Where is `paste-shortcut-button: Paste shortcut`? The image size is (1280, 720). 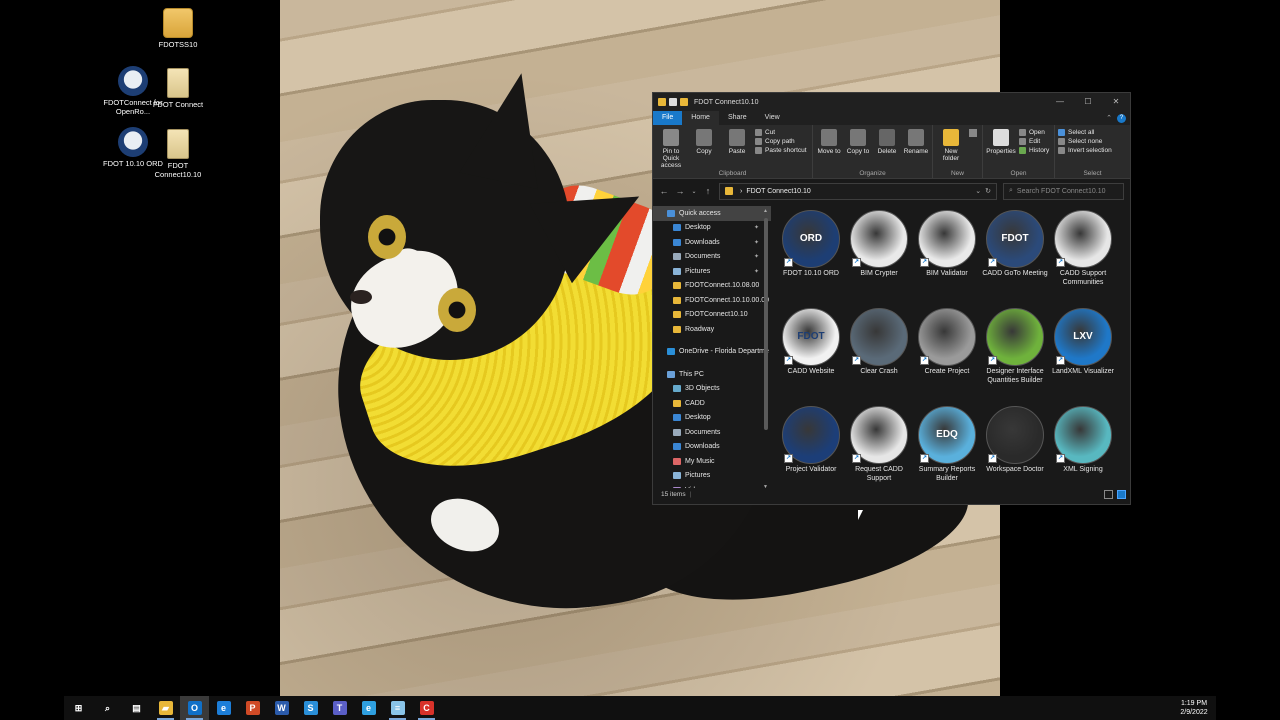
paste-shortcut-button: Paste shortcut is located at coordinates (781, 150).